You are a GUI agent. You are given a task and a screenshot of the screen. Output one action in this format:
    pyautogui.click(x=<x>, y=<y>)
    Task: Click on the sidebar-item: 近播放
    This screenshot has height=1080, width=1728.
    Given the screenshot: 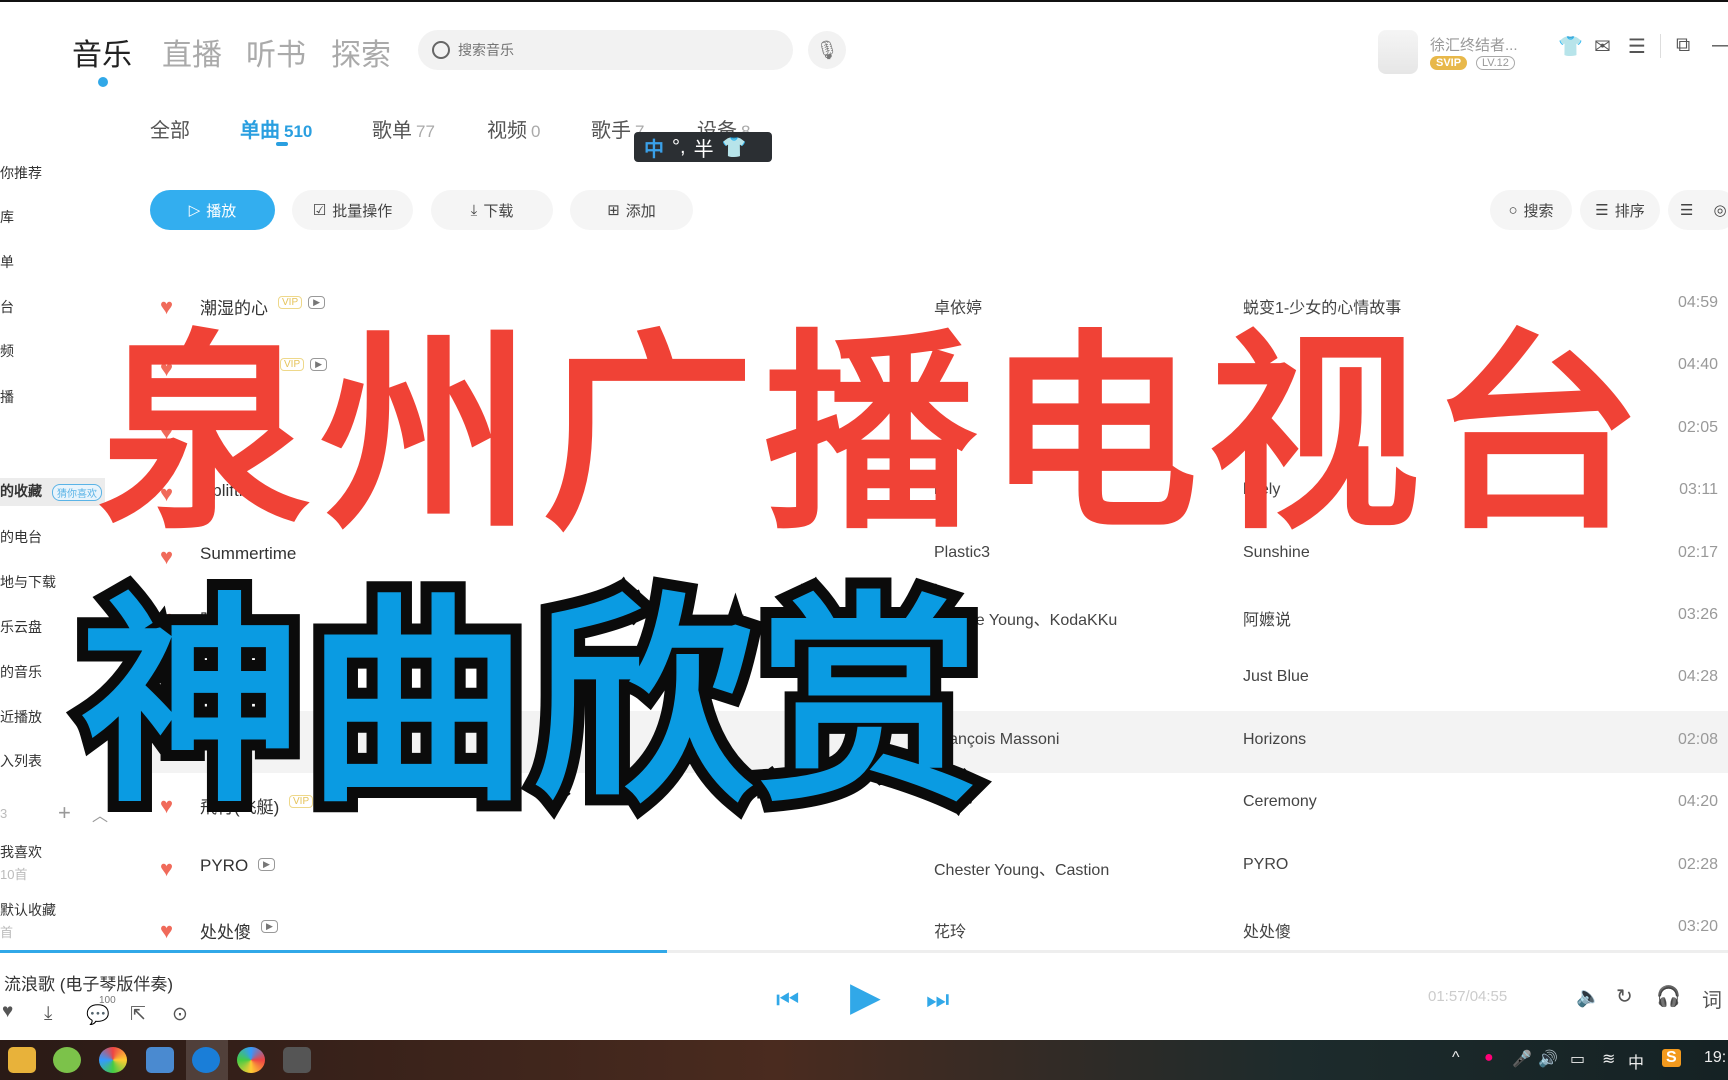 What is the action you would take?
    pyautogui.click(x=21, y=717)
    